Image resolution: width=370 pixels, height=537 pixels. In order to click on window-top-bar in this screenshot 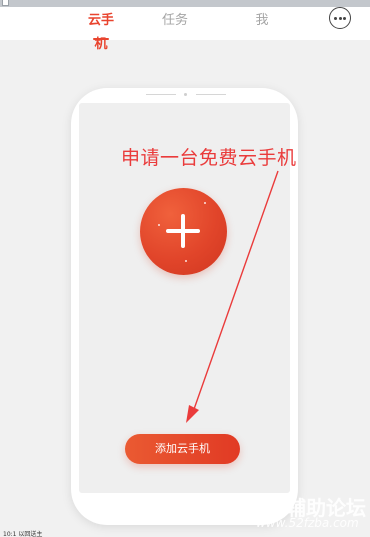, I will do `click(185, 3)`.